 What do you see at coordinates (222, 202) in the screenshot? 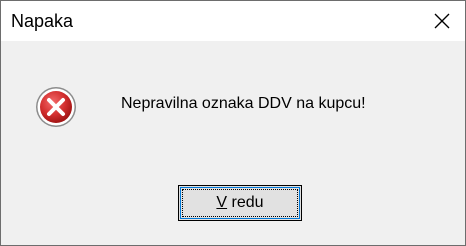
I see `ok-button-mnemonic: V` at bounding box center [222, 202].